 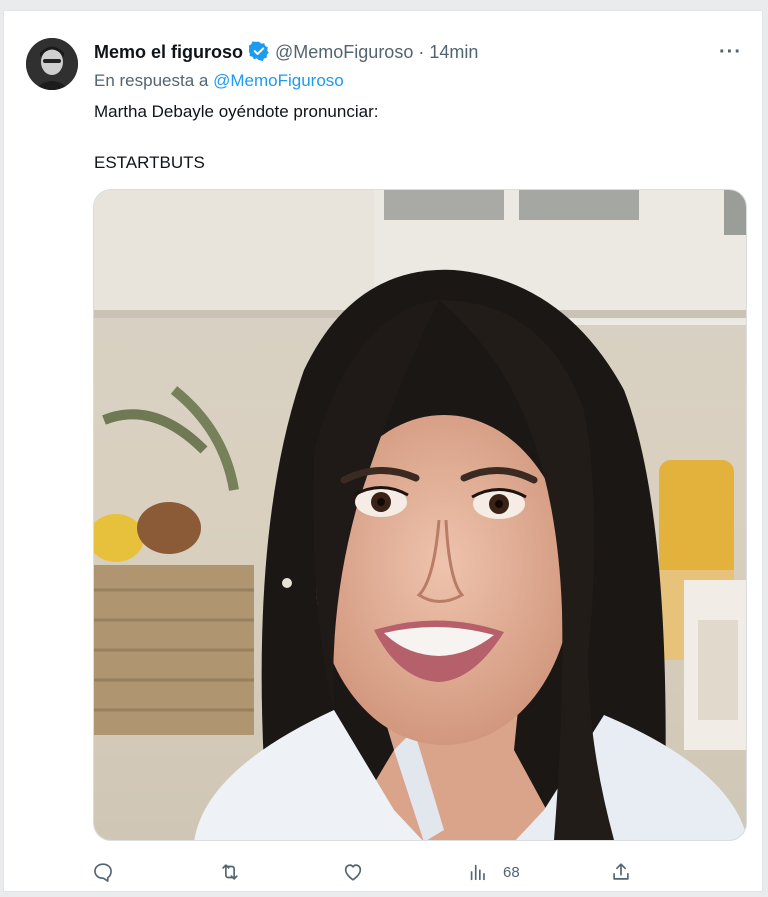 What do you see at coordinates (168, 52) in the screenshot?
I see `author-name: Memo el figuroso` at bounding box center [168, 52].